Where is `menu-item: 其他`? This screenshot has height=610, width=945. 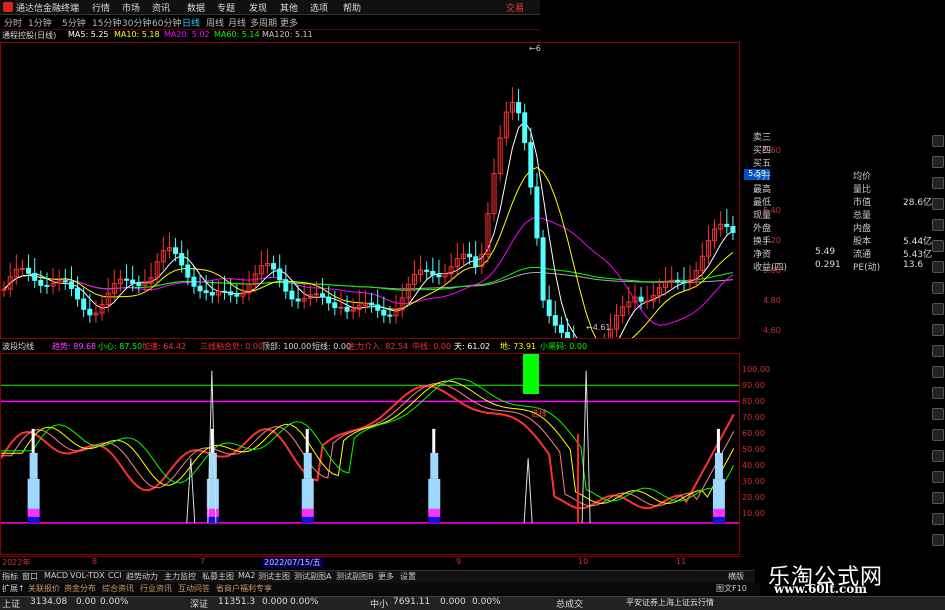 menu-item: 其他 is located at coordinates (289, 7).